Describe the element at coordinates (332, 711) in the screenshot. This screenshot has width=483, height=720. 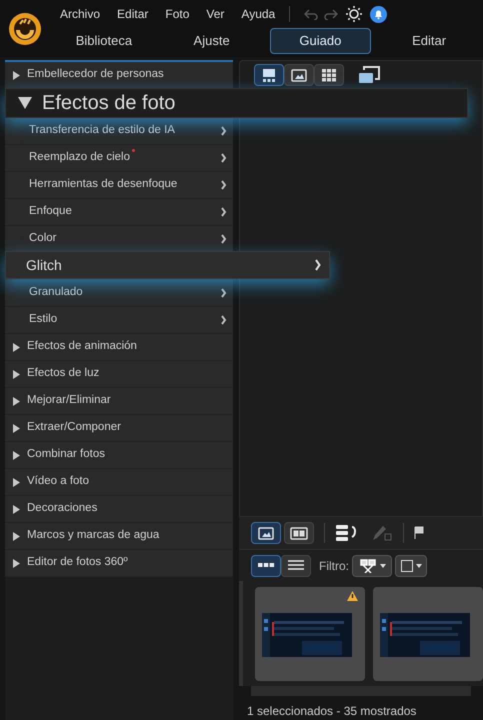
I see `status-text: 1 seleccionados - 35 mostrados` at that location.